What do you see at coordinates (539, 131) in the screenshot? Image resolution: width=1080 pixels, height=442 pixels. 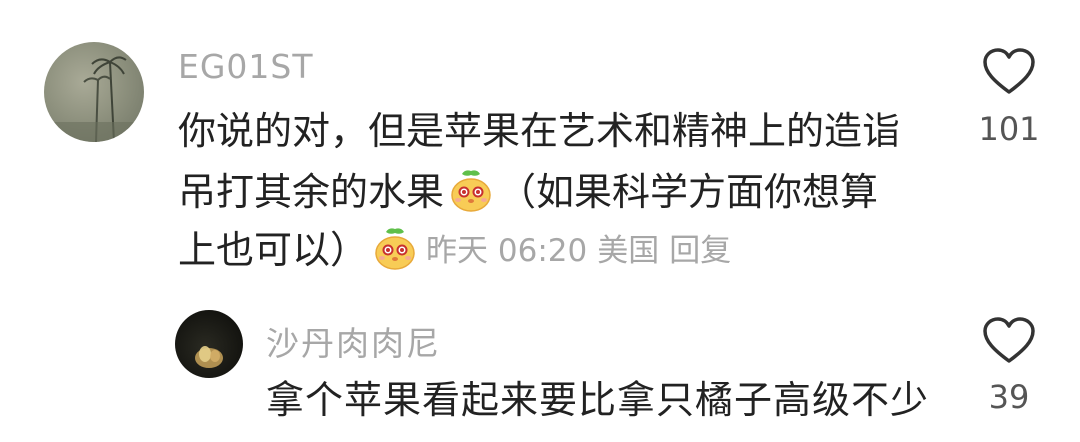 I see `comment-text-line-1: 你说的对，但是苹果在艺术和精神上的造诣` at bounding box center [539, 131].